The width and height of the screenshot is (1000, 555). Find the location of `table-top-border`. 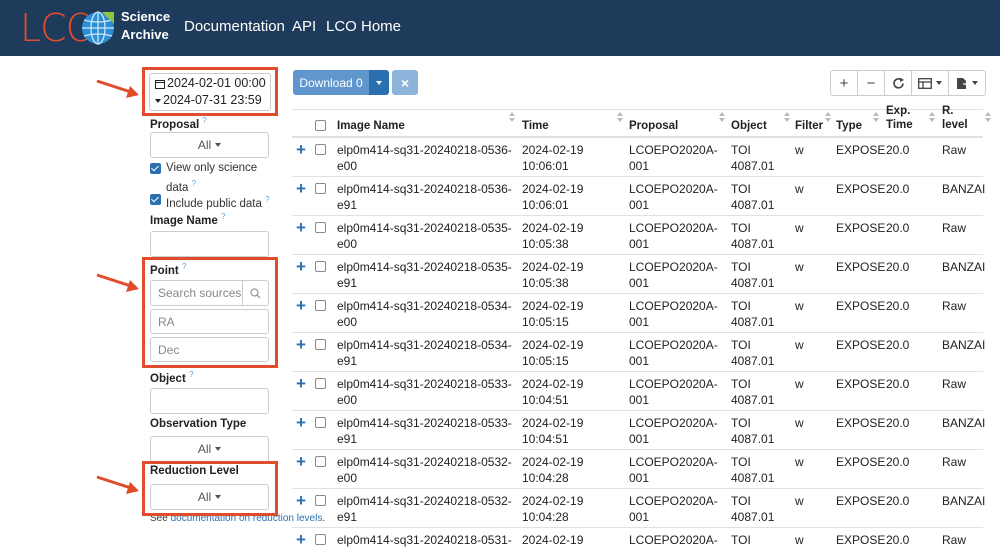

table-top-border is located at coordinates (637, 109).